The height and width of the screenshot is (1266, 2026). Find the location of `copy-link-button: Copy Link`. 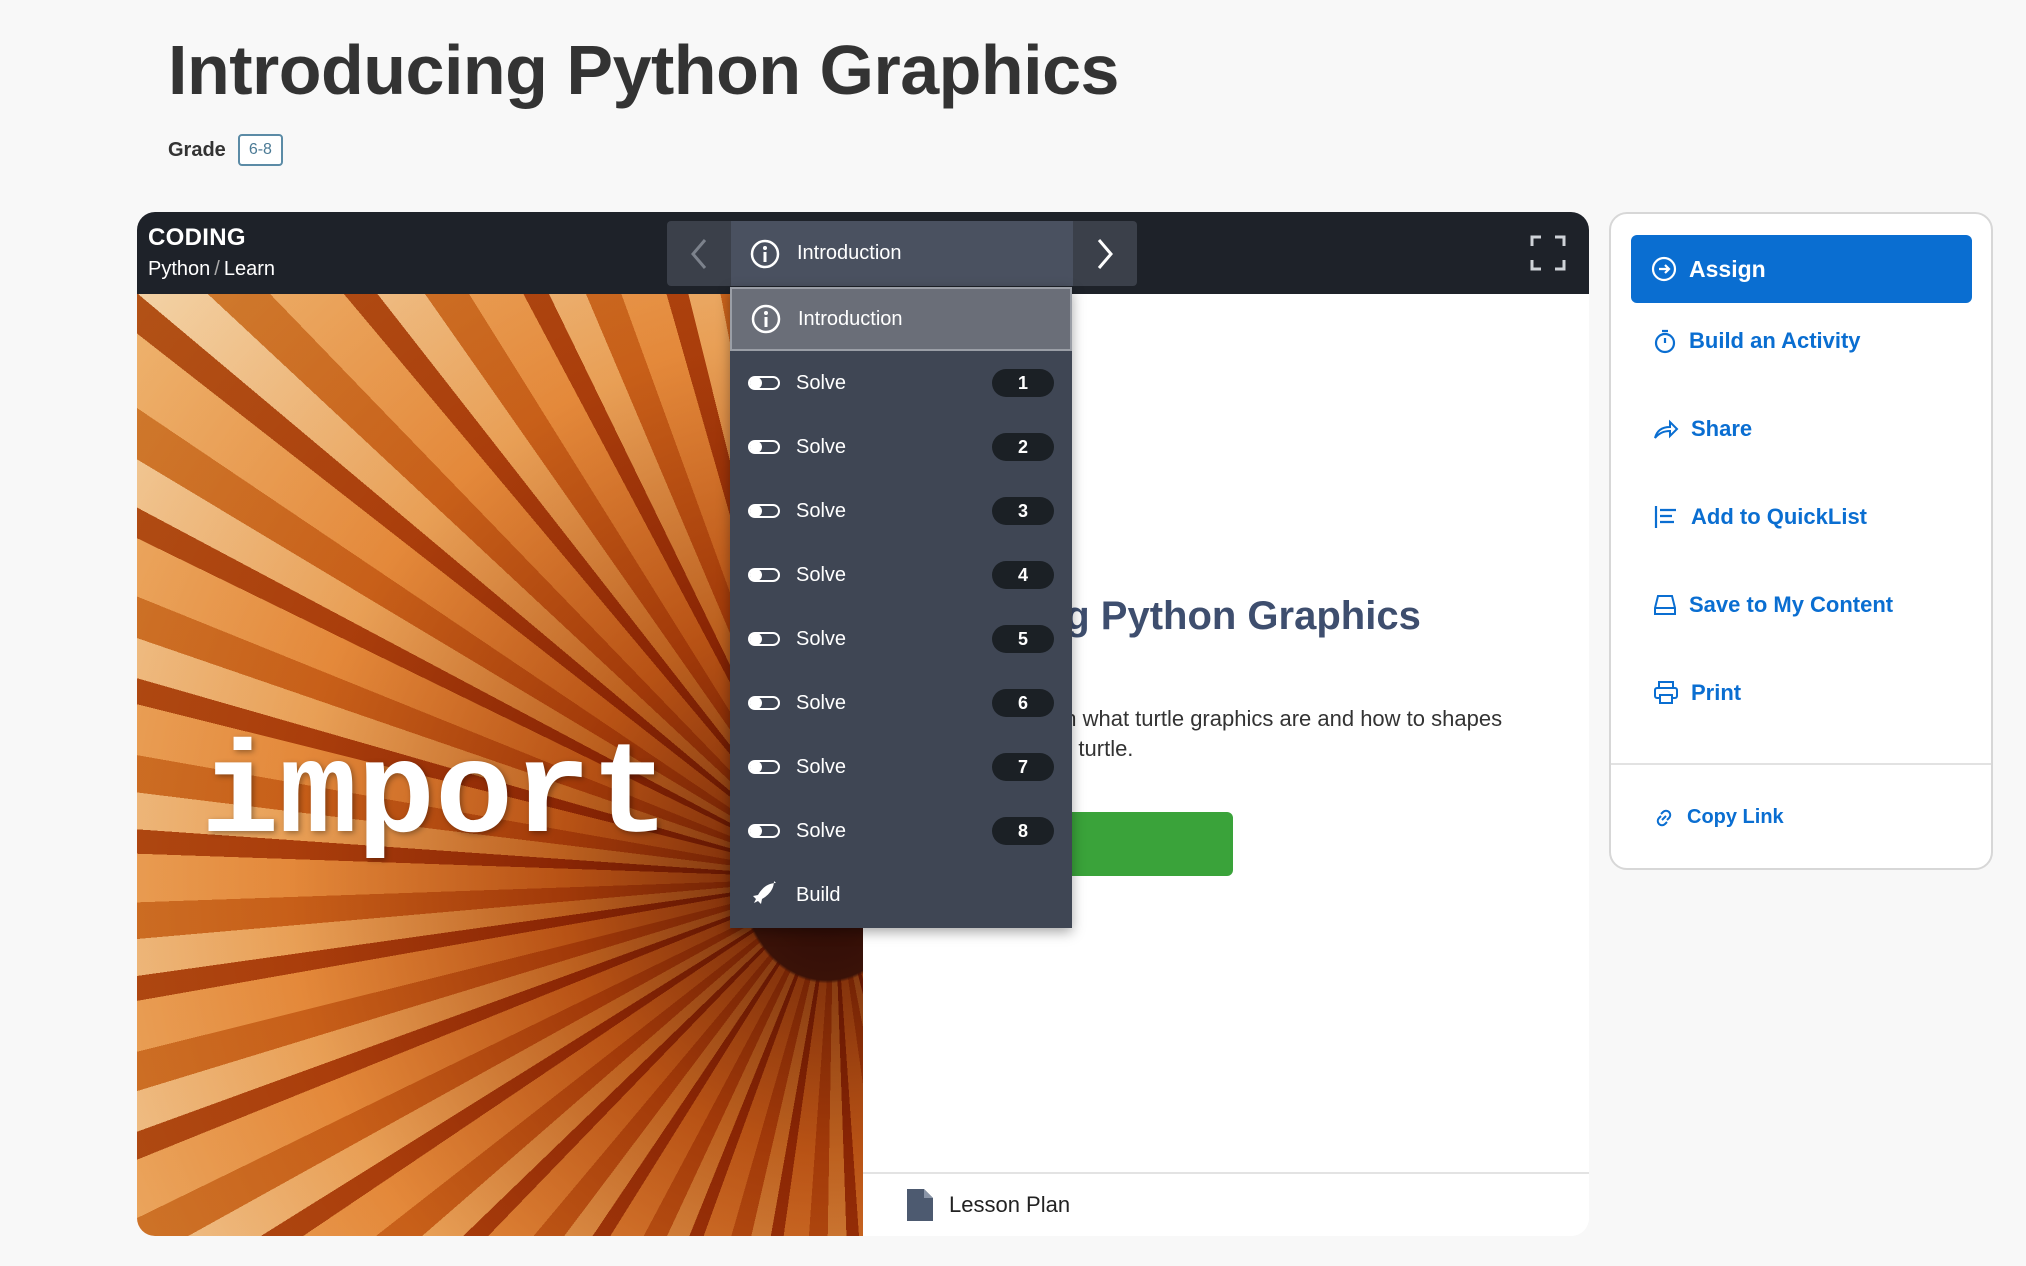

copy-link-button: Copy Link is located at coordinates (1718, 817).